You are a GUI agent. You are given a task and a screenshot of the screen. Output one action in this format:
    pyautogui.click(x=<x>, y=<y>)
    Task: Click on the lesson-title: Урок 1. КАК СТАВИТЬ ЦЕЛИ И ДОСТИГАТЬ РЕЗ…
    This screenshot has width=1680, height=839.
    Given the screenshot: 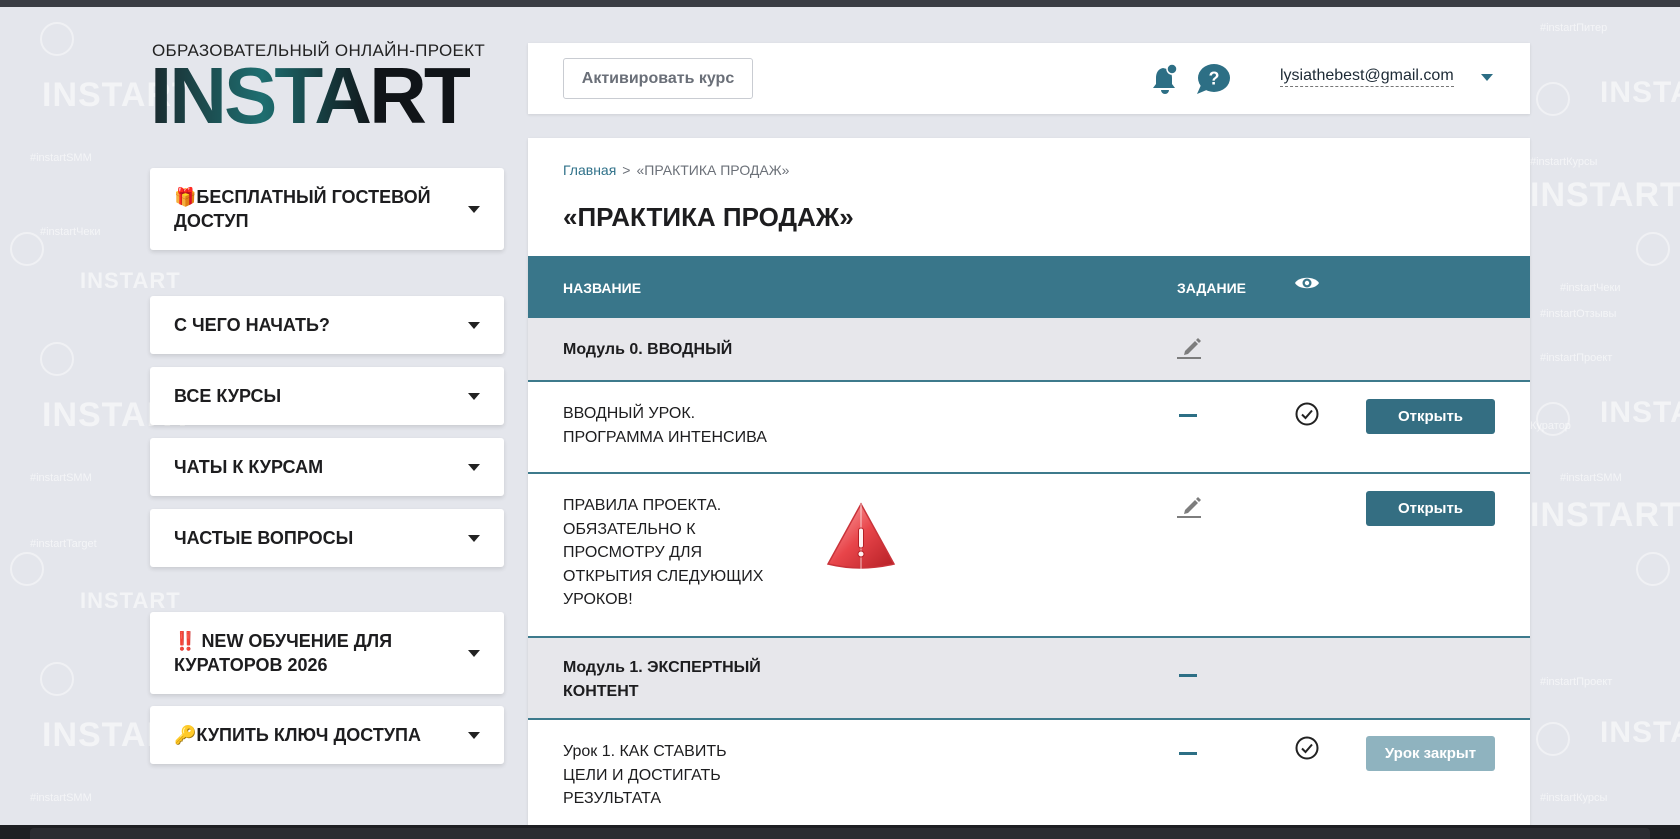 What is the action you would take?
    pyautogui.click(x=645, y=775)
    